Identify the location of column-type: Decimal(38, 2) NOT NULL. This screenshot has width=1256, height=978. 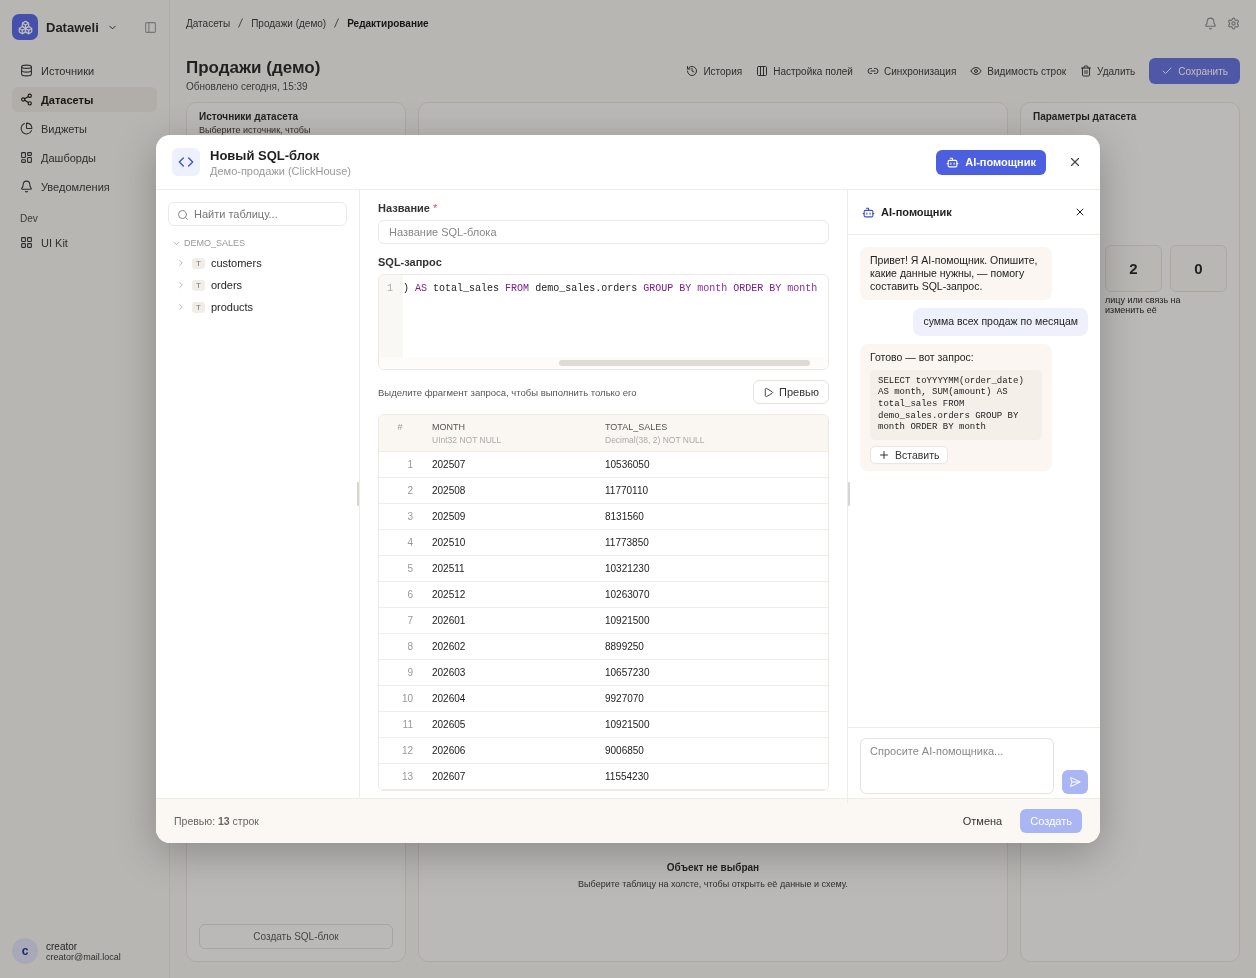
(655, 439).